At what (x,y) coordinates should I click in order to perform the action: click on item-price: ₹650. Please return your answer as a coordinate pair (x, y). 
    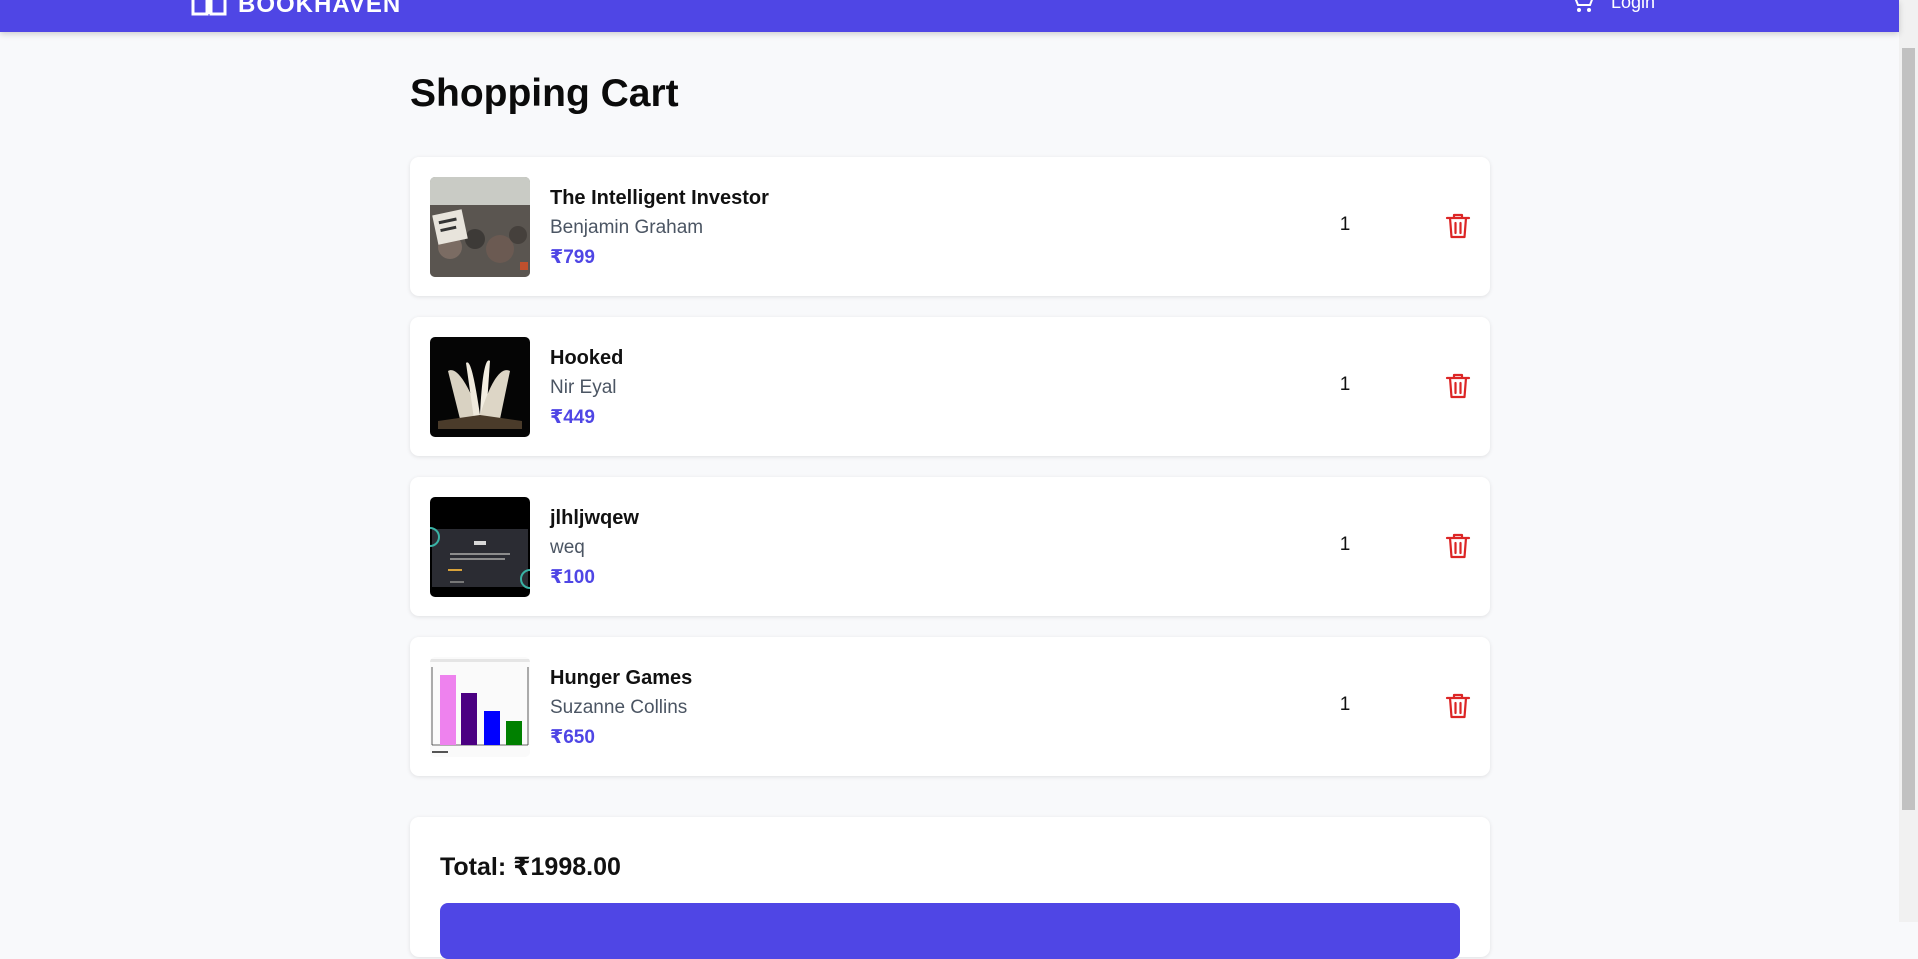
    Looking at the image, I should click on (572, 737).